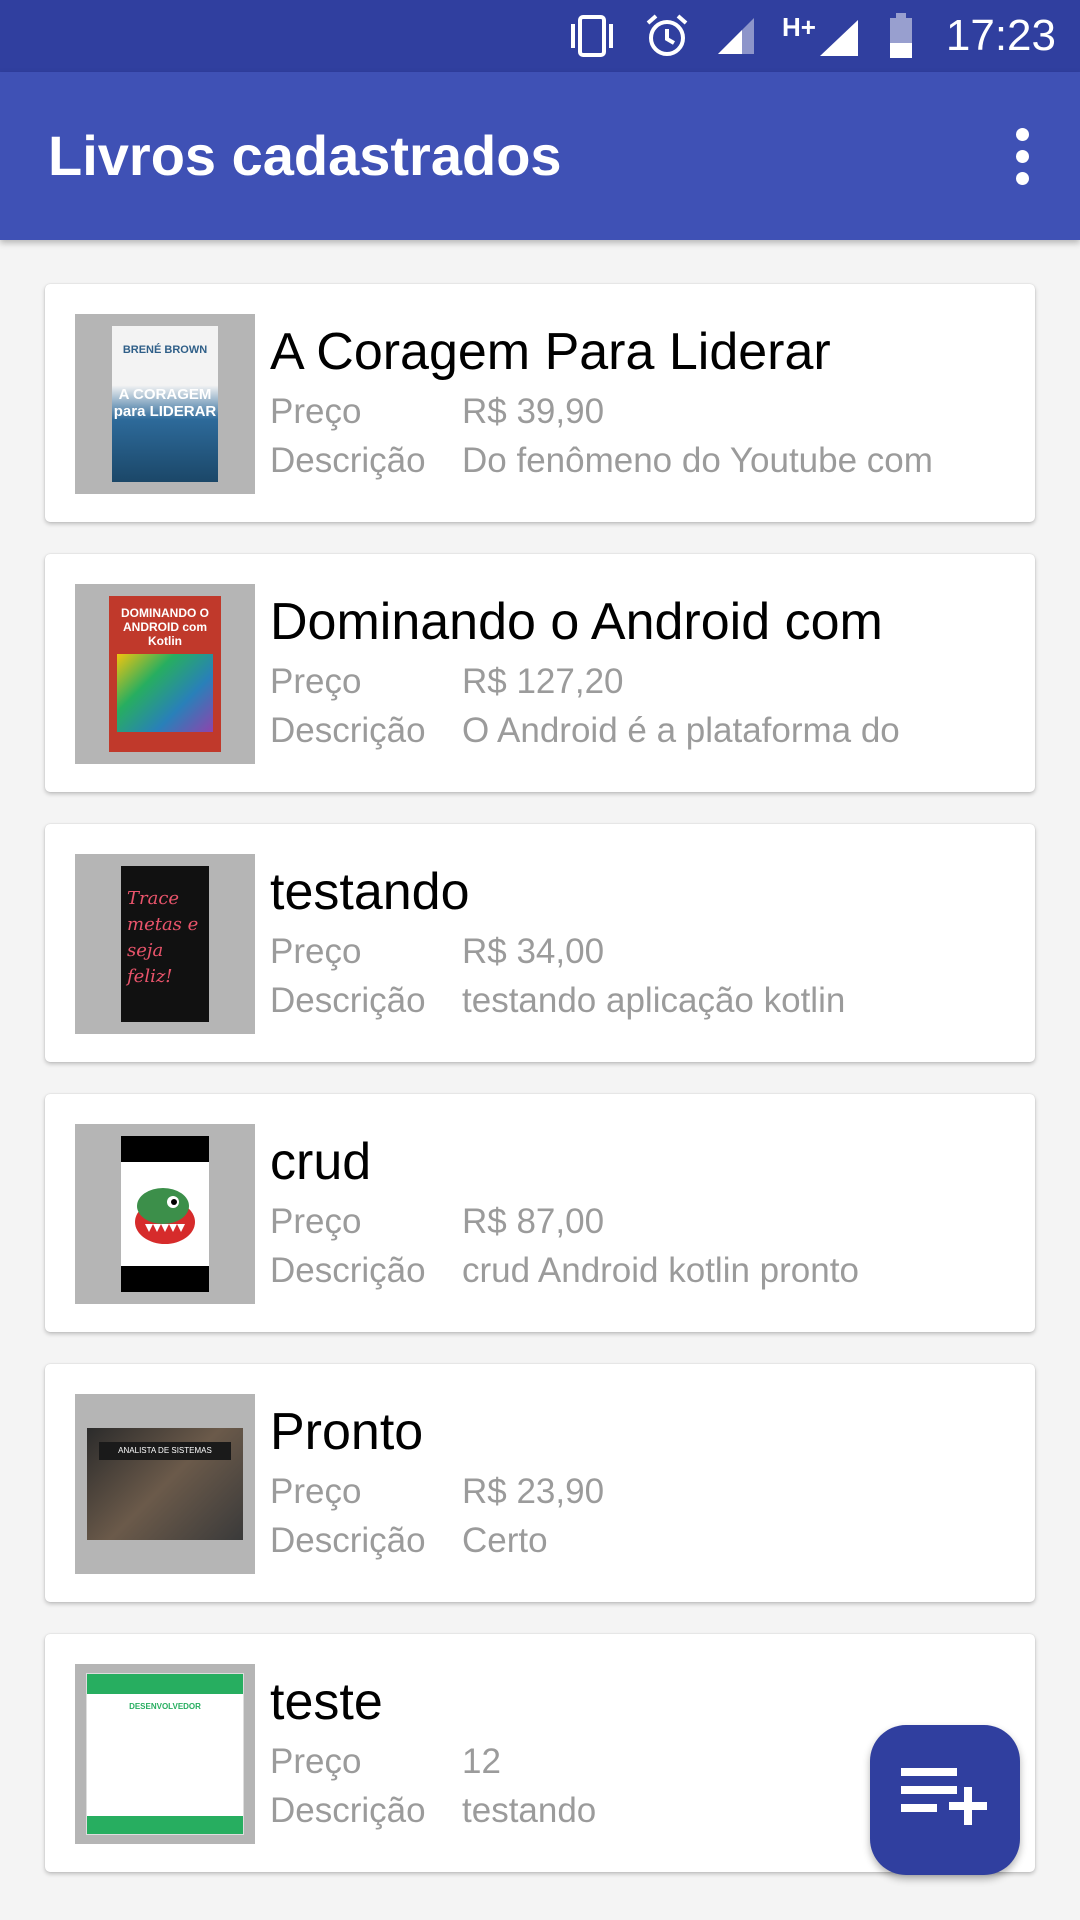 The height and width of the screenshot is (1920, 1080). I want to click on book-title: testando, so click(370, 892).